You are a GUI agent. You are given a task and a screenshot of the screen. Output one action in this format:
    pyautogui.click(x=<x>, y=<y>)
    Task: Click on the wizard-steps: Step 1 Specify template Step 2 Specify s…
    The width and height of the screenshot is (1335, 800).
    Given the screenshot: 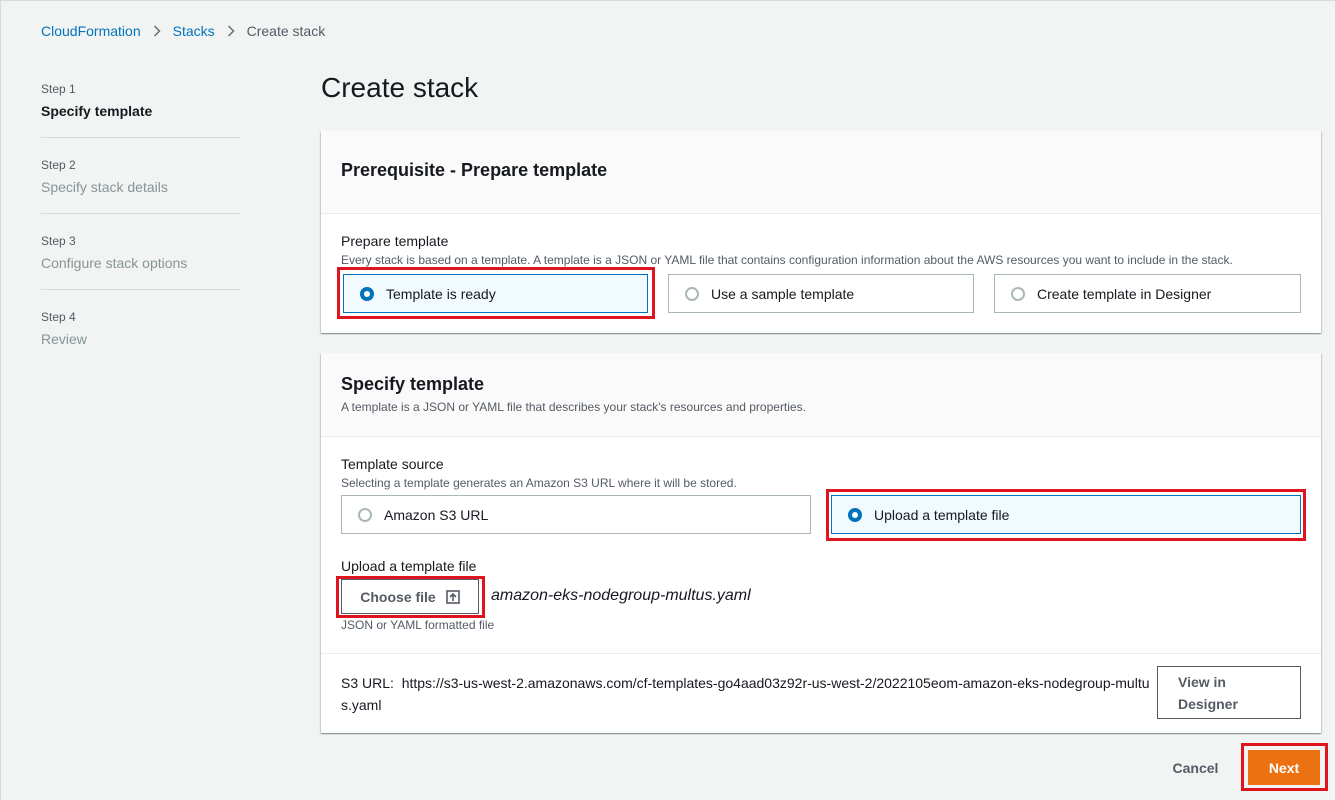 What is the action you would take?
    pyautogui.click(x=141, y=231)
    